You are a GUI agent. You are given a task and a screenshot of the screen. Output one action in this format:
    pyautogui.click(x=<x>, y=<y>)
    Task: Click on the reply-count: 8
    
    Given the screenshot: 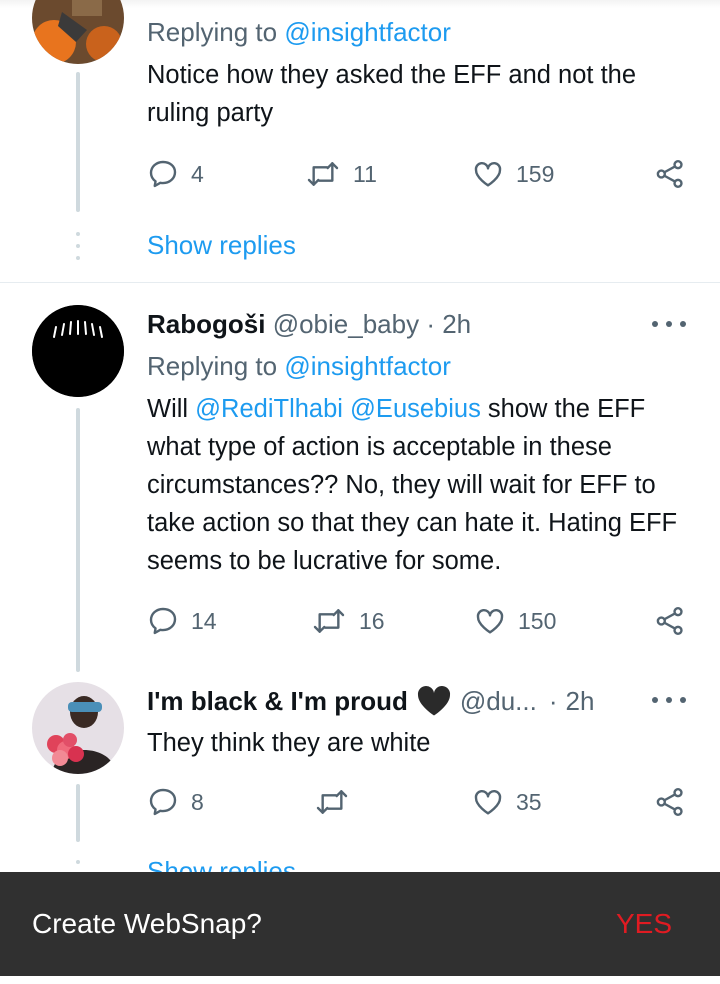 What is the action you would take?
    pyautogui.click(x=197, y=801)
    